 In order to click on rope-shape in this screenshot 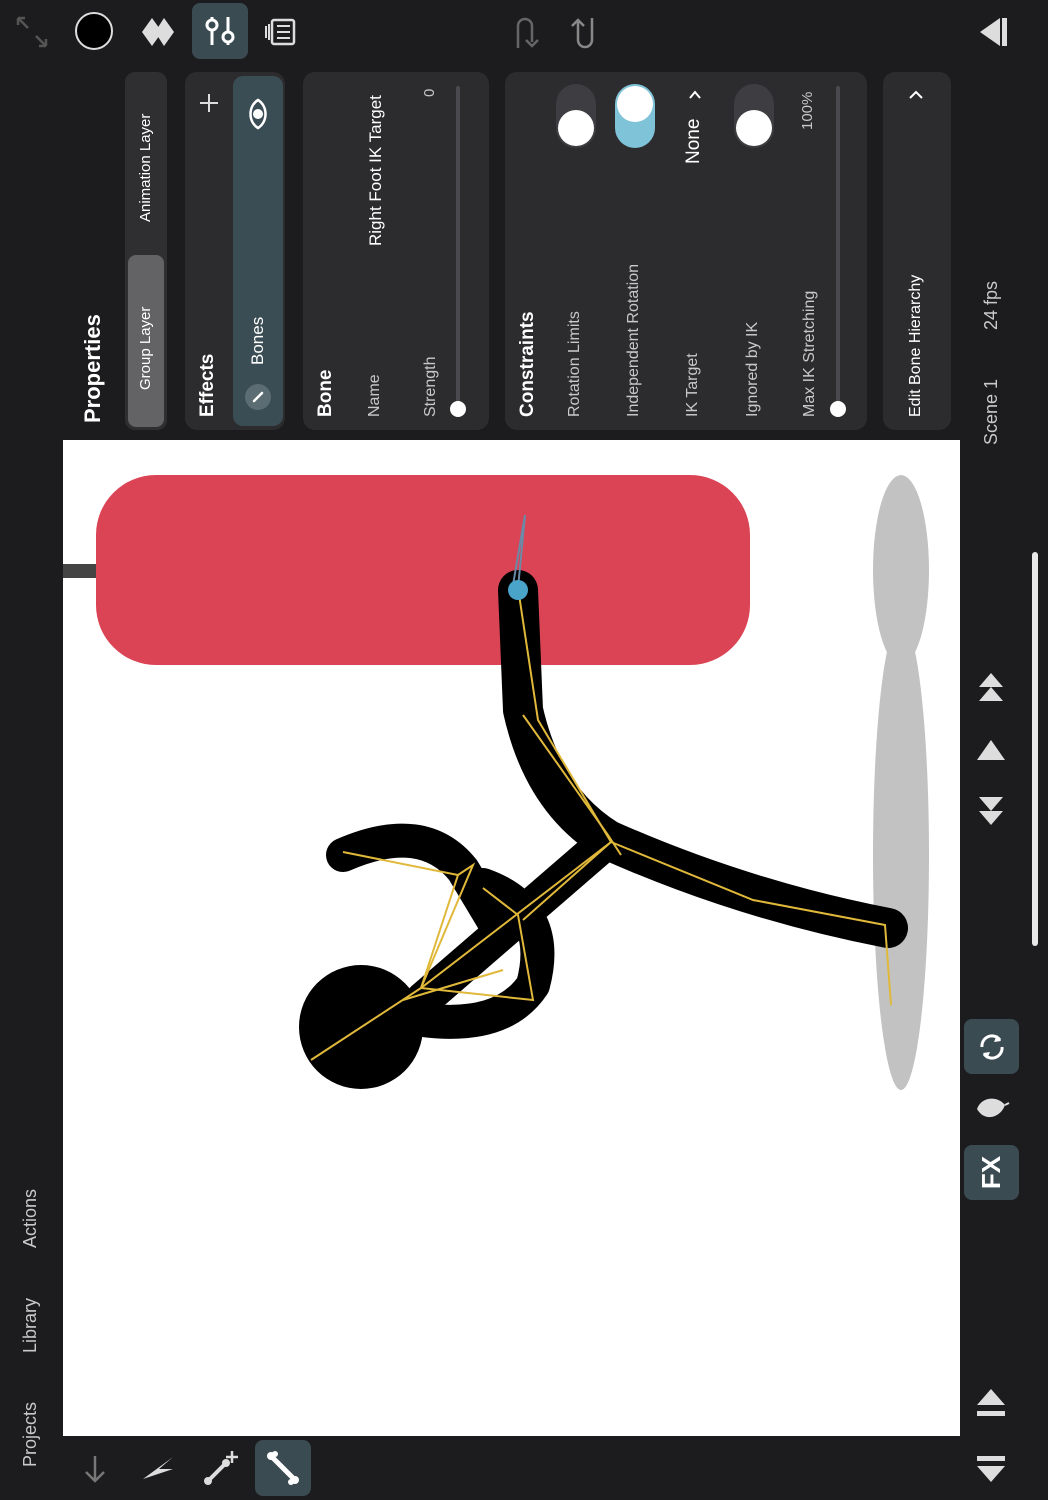, I will do `click(80, 571)`.